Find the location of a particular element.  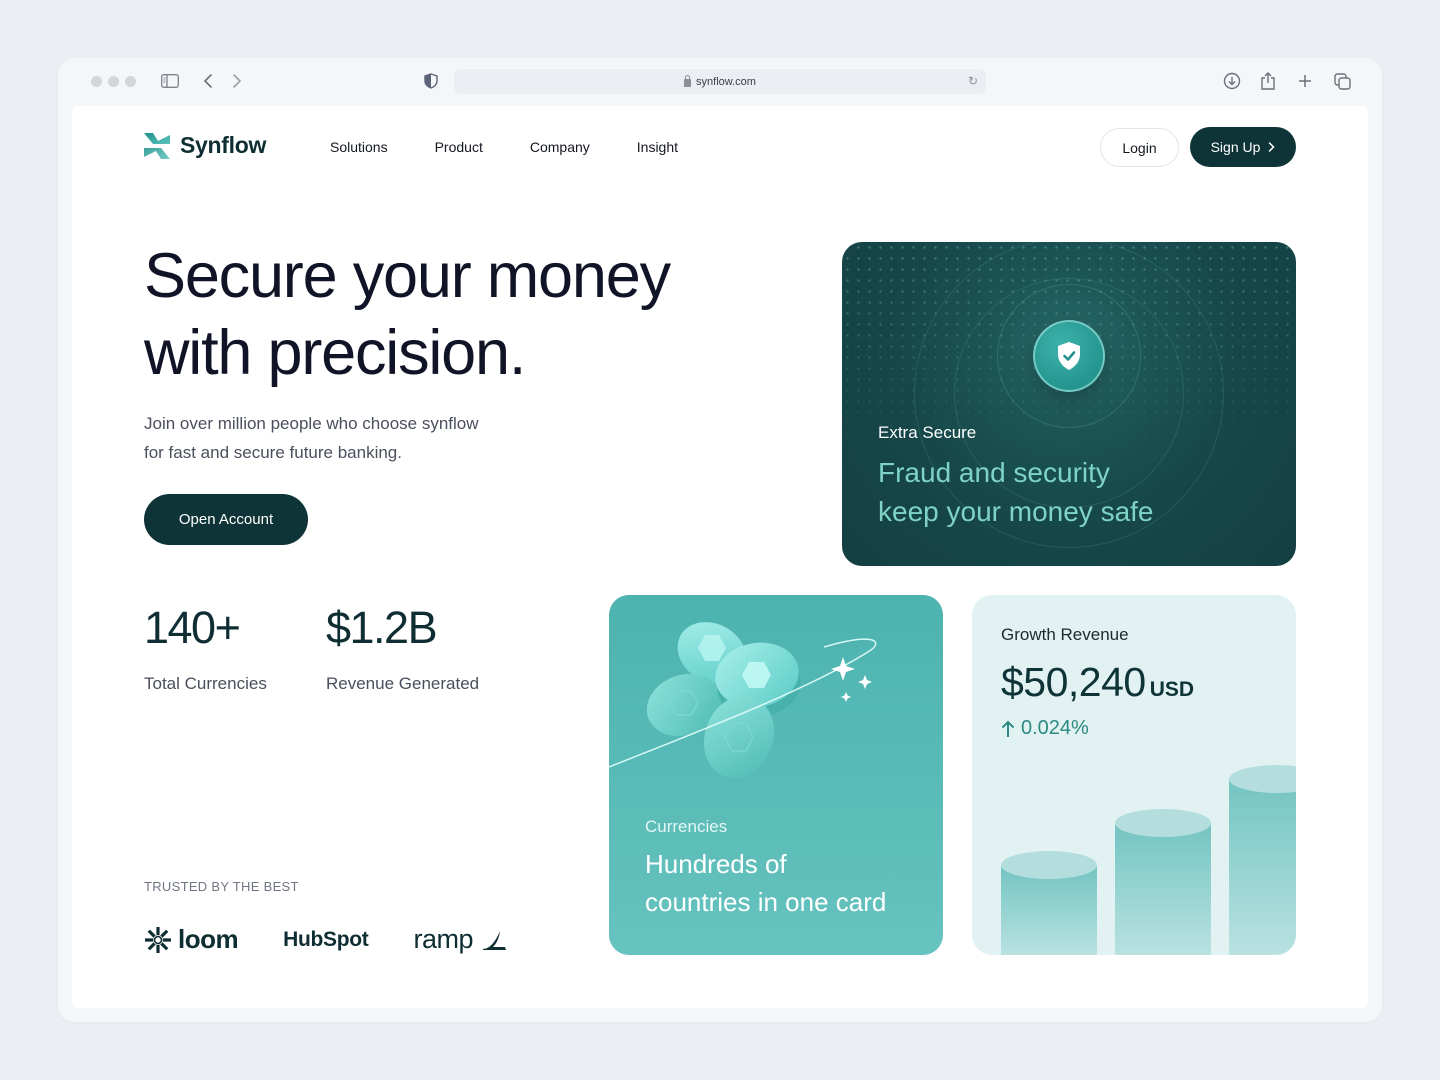

growth-revenue-value: $50,240 USD is located at coordinates (1097, 682).